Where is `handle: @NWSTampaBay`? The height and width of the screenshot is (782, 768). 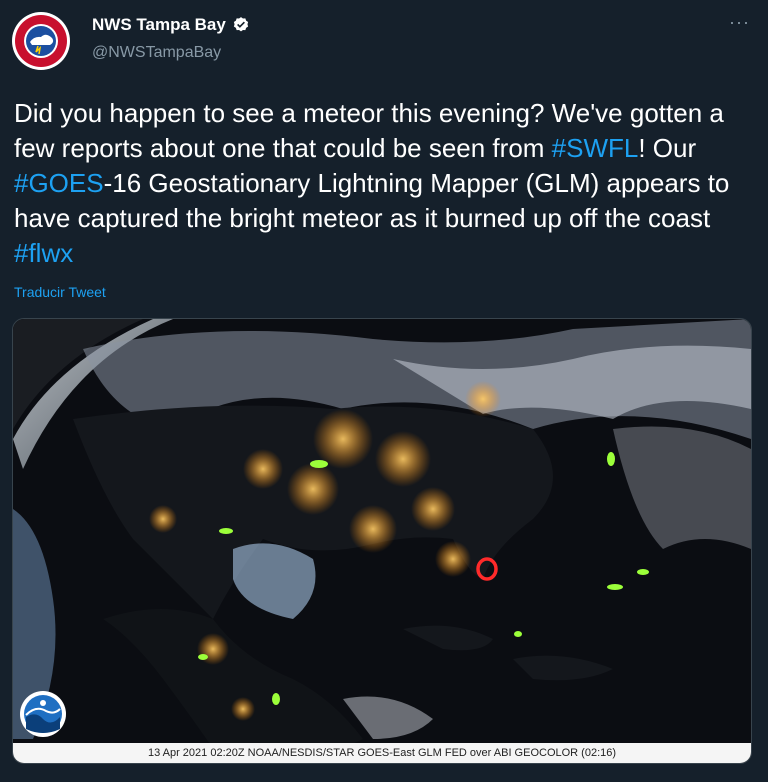 handle: @NWSTampaBay is located at coordinates (156, 53).